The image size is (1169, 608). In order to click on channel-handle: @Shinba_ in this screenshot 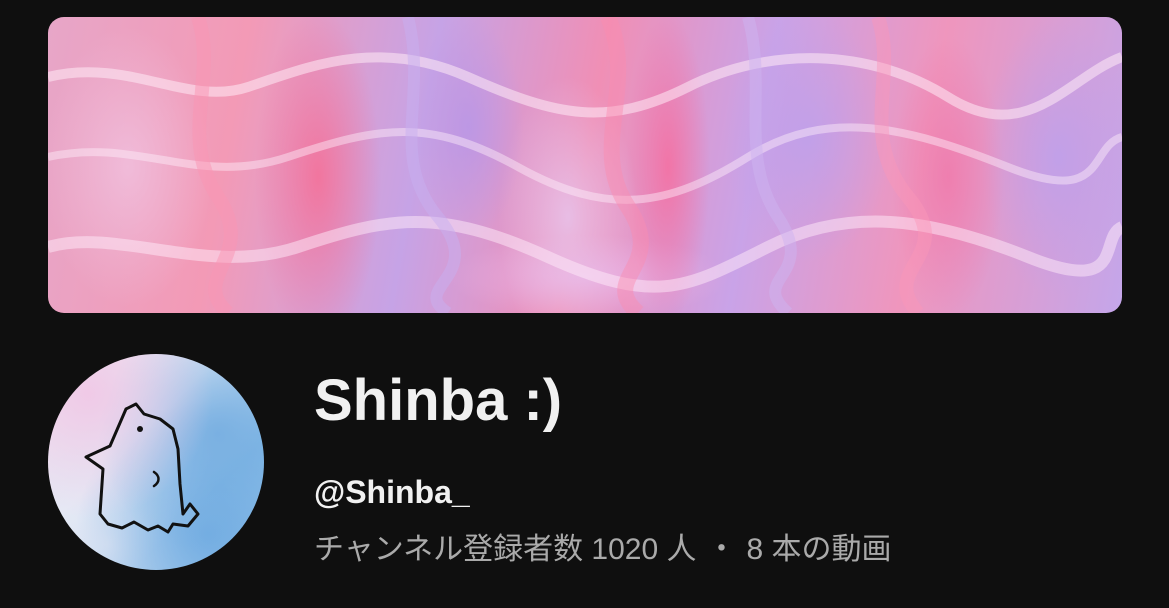, I will do `click(392, 492)`.